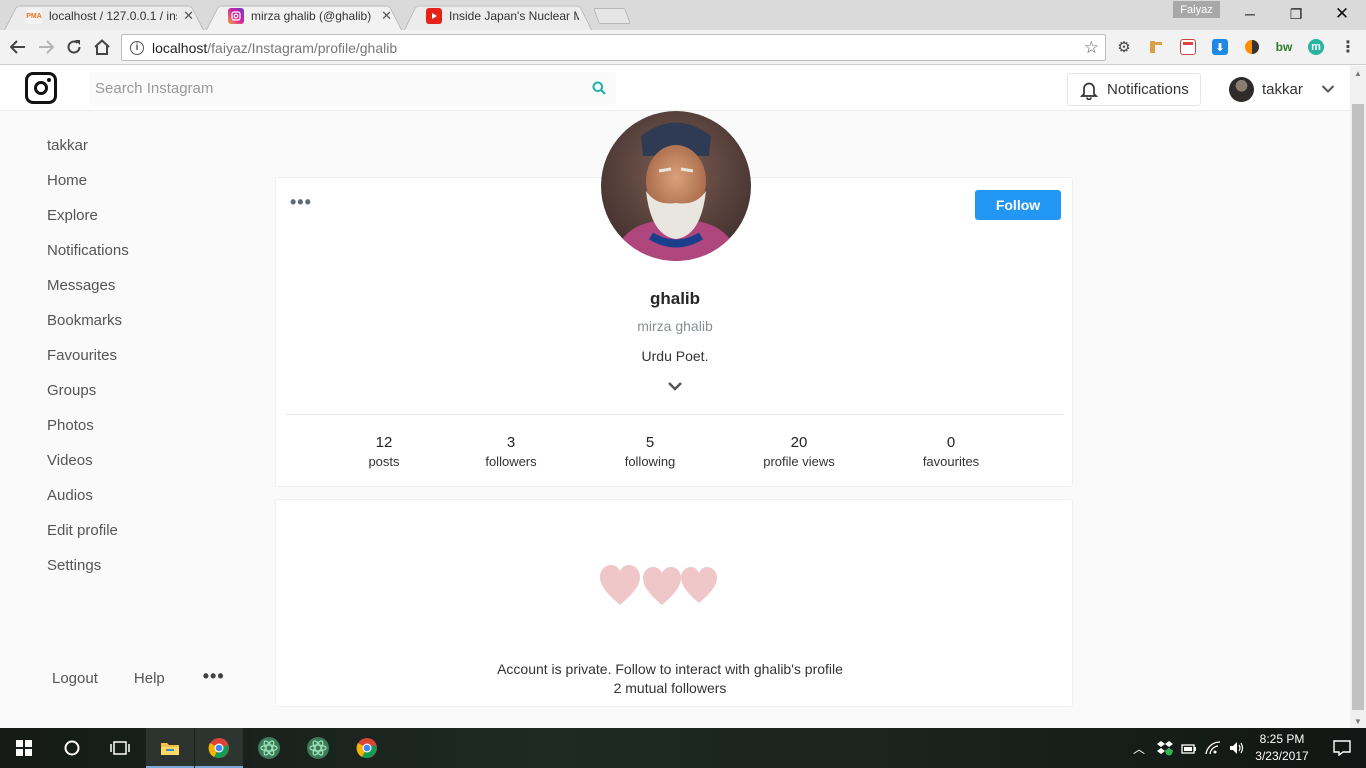 Image resolution: width=1366 pixels, height=768 pixels. I want to click on stat-value: 0, so click(951, 442).